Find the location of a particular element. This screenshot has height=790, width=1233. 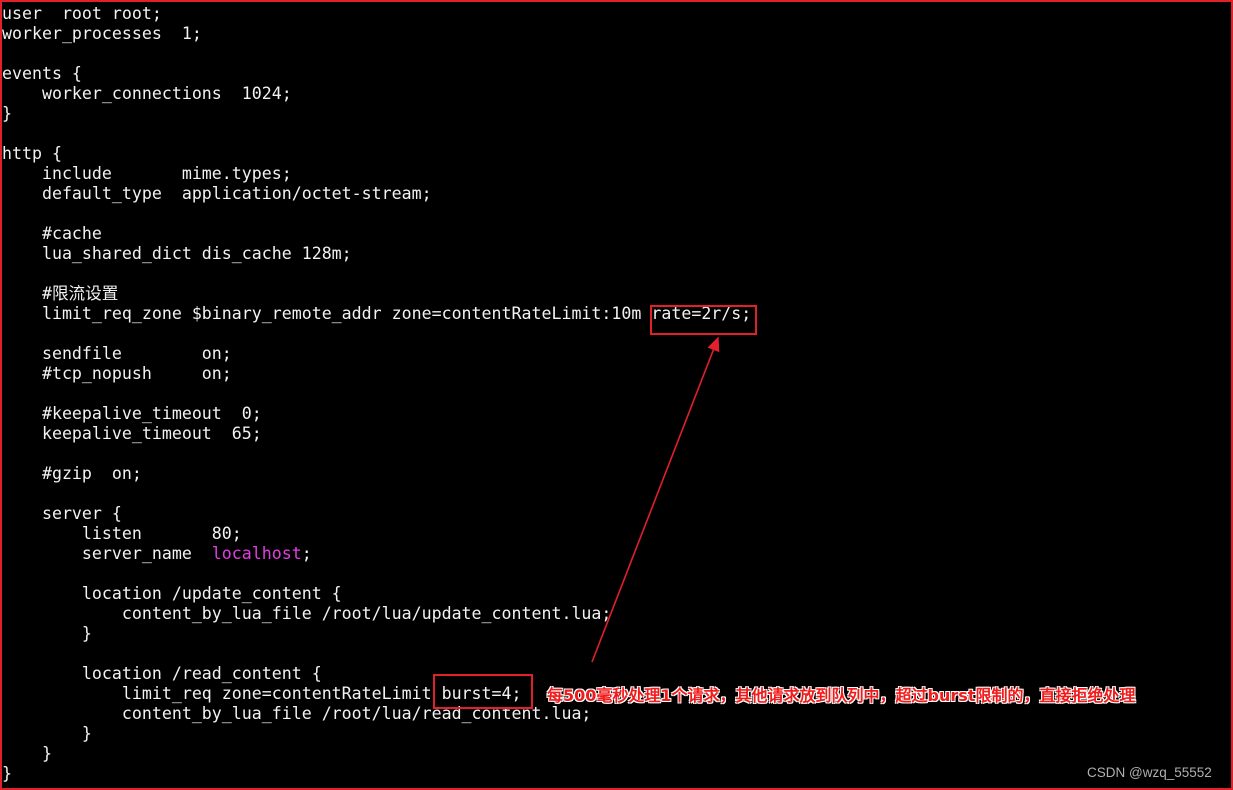

watermark: CSDN @wzq_55552 is located at coordinates (1149, 772).